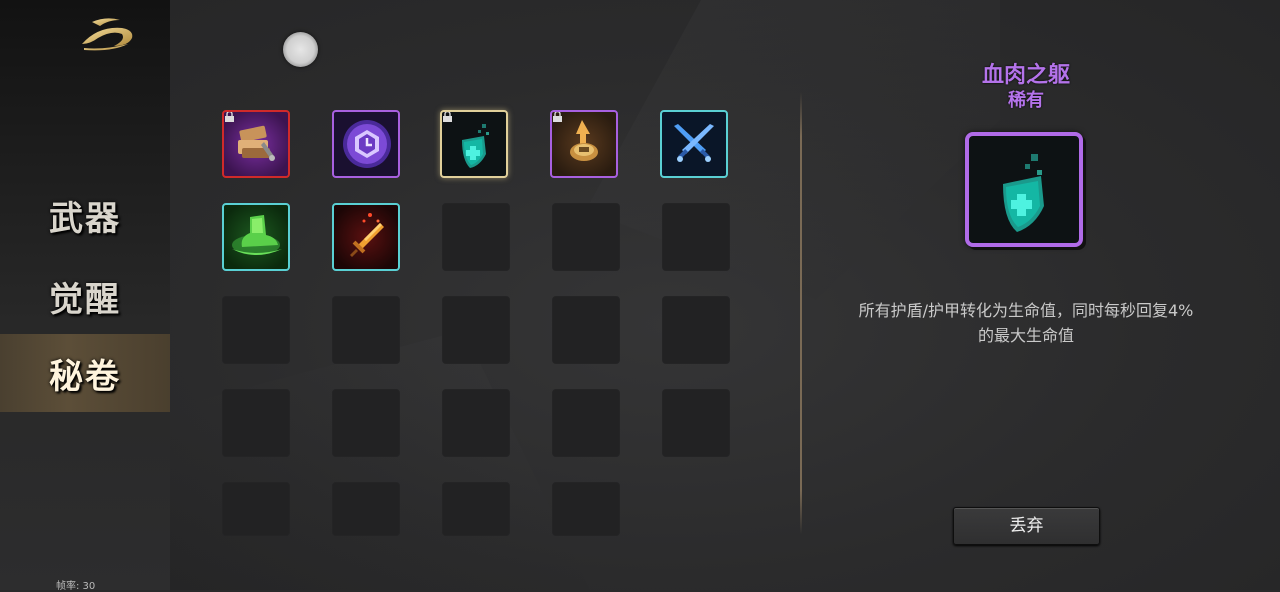 The image size is (1280, 592). I want to click on purple-clock-orb-icon, so click(367, 144).